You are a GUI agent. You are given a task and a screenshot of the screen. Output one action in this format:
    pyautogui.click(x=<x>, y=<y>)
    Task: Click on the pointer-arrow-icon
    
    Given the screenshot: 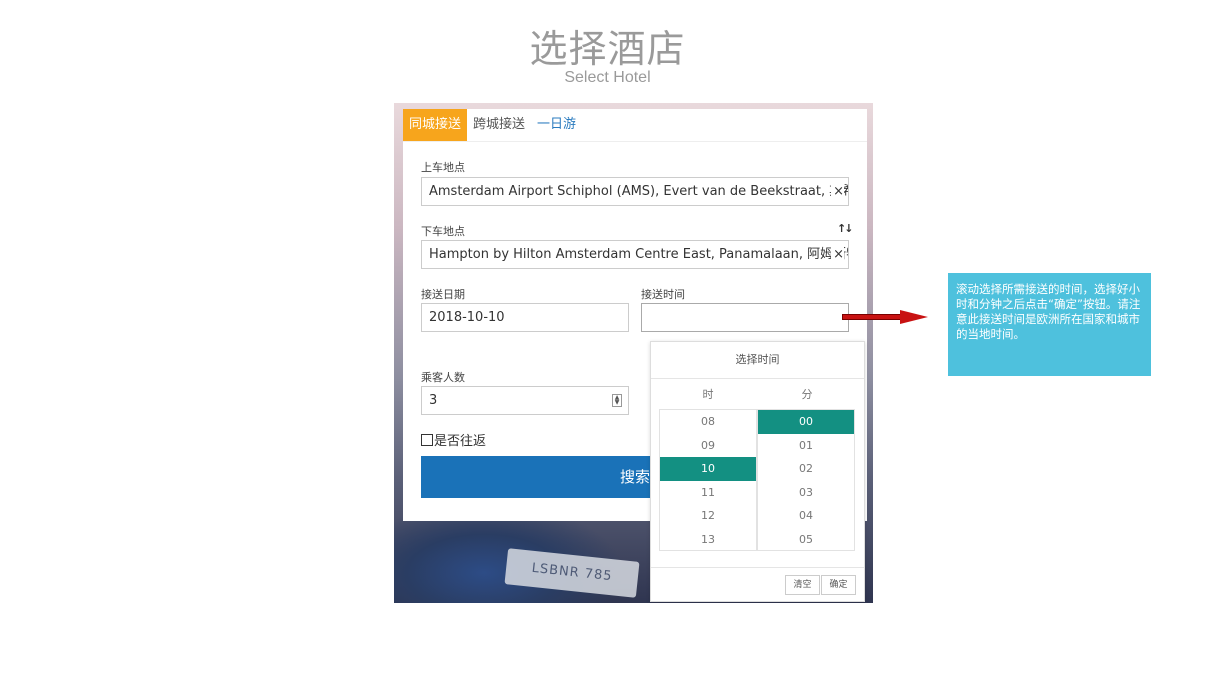 What is the action you would take?
    pyautogui.click(x=914, y=317)
    